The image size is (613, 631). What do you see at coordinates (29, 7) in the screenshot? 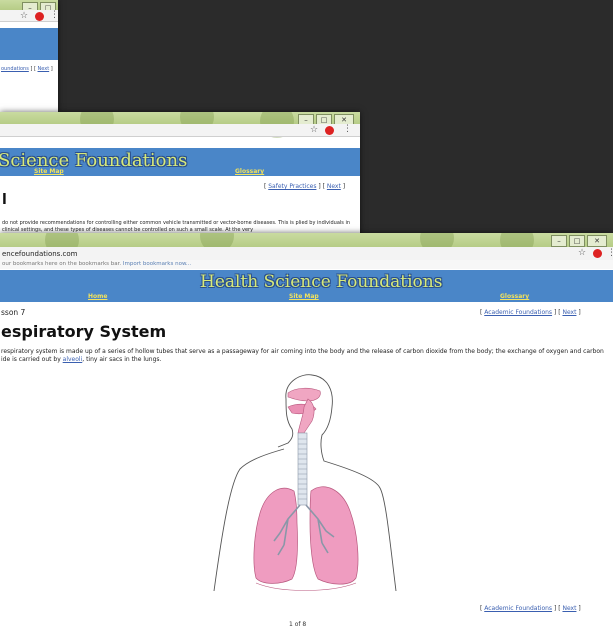
I see `title-bar: – □` at bounding box center [29, 7].